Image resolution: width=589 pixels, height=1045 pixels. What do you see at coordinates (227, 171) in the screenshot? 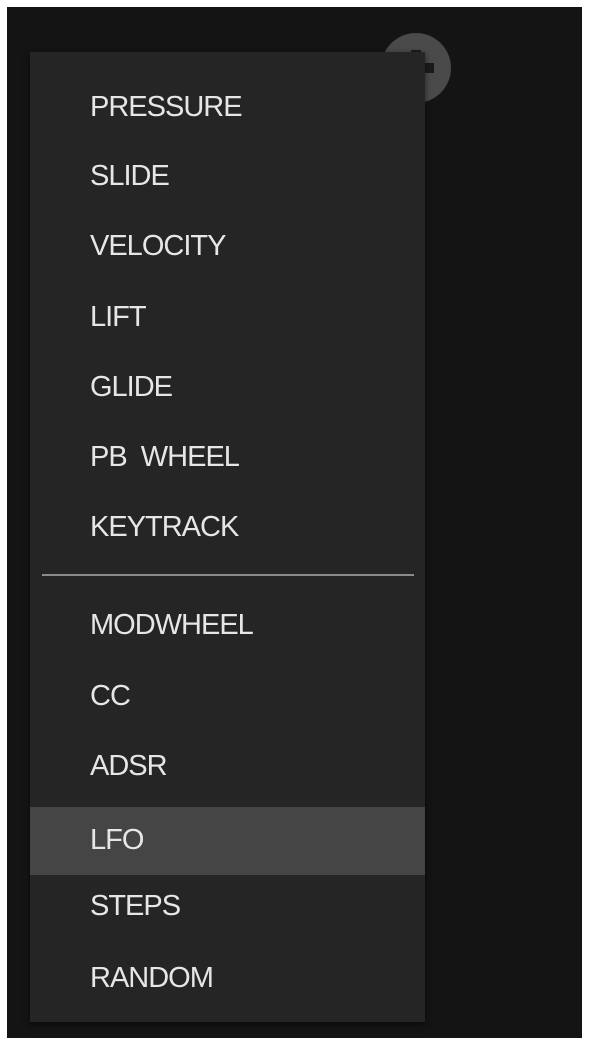
I see `menu-item-slide: SLIDE` at bounding box center [227, 171].